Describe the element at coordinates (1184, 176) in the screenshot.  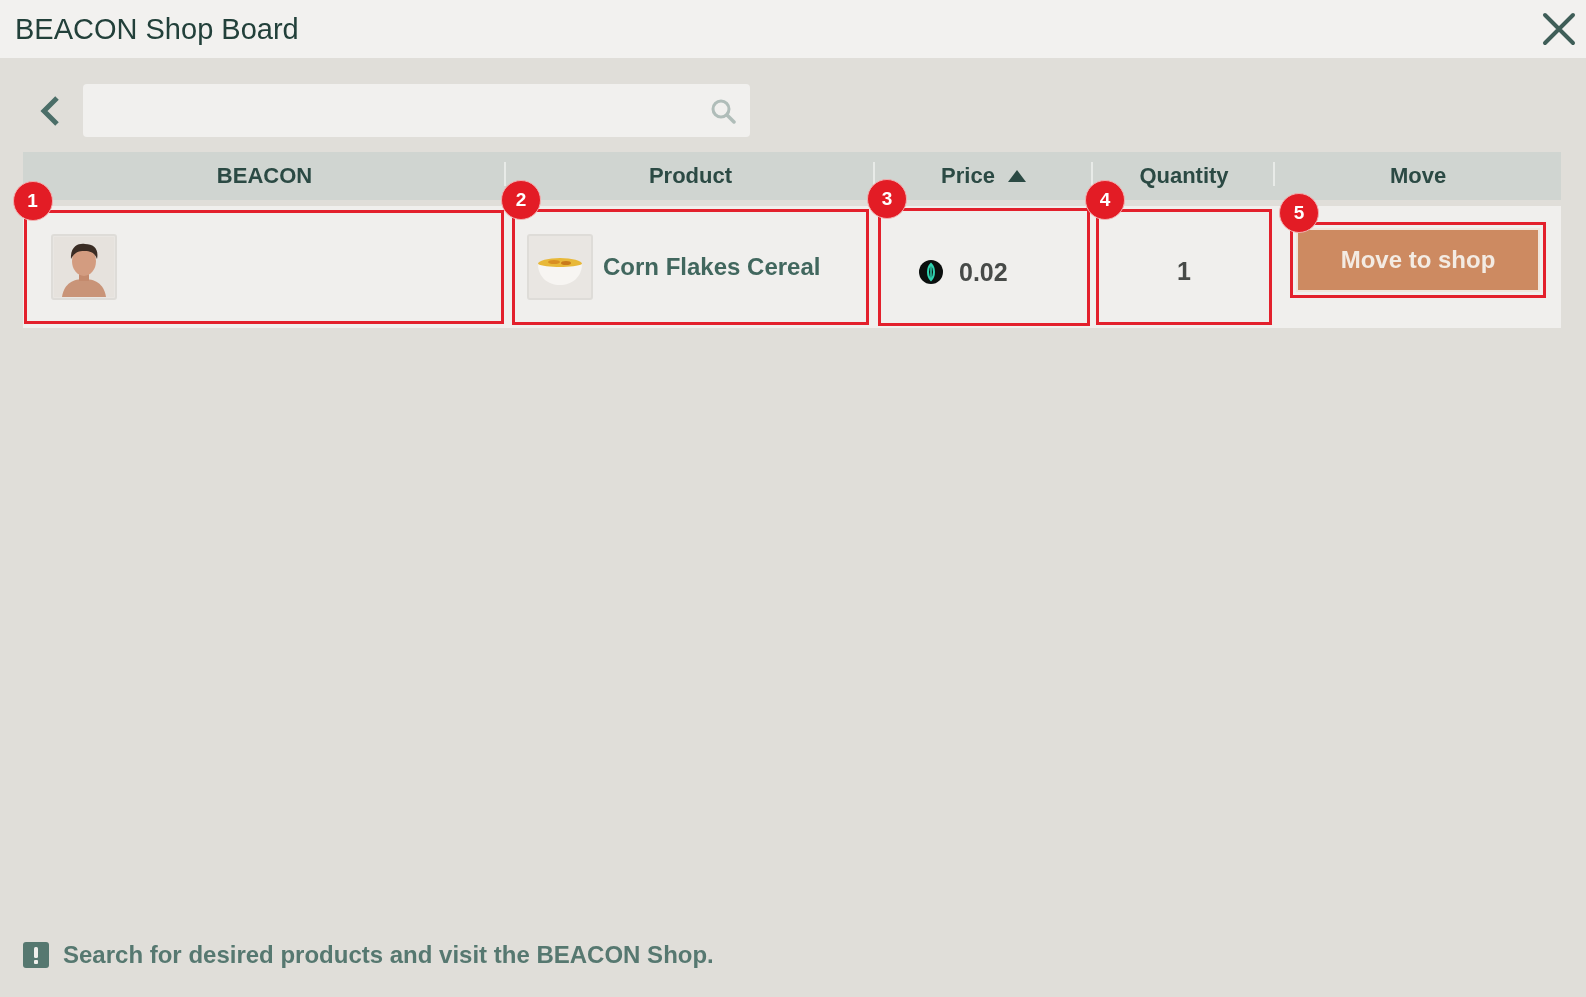
I see `column-header: Quantity` at that location.